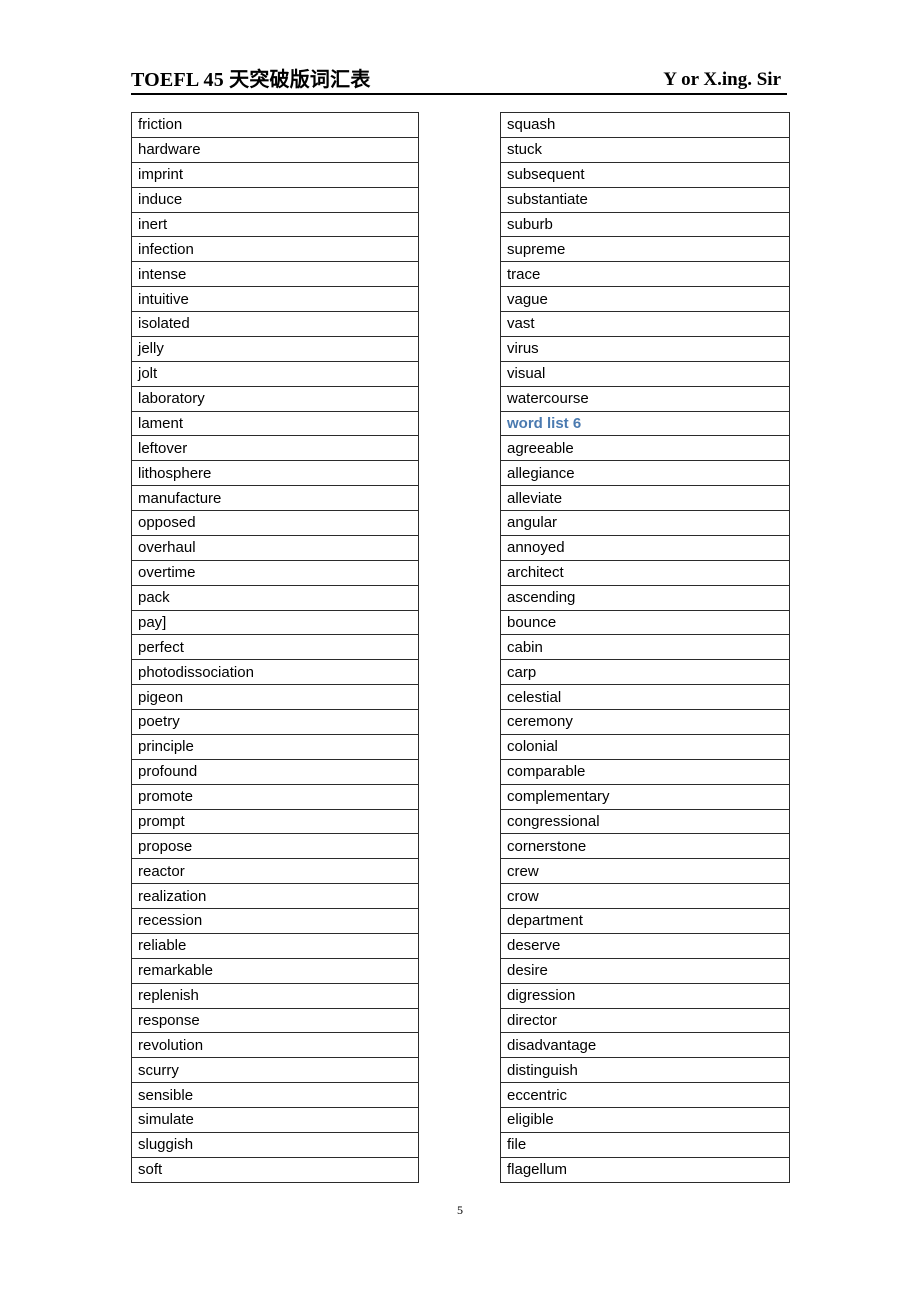  I want to click on vocabulary-row: supreme, so click(645, 250).